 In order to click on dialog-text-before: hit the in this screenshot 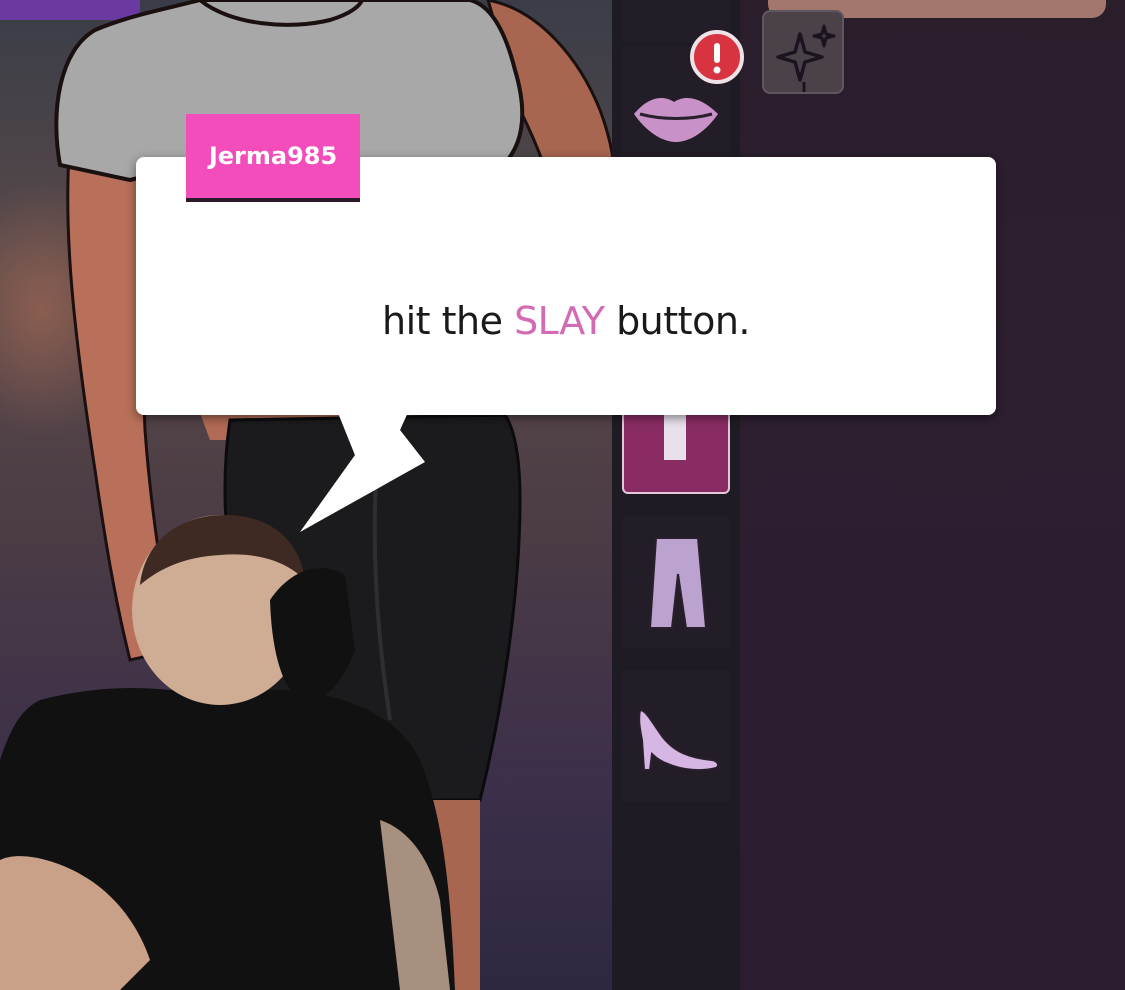, I will do `click(448, 321)`.